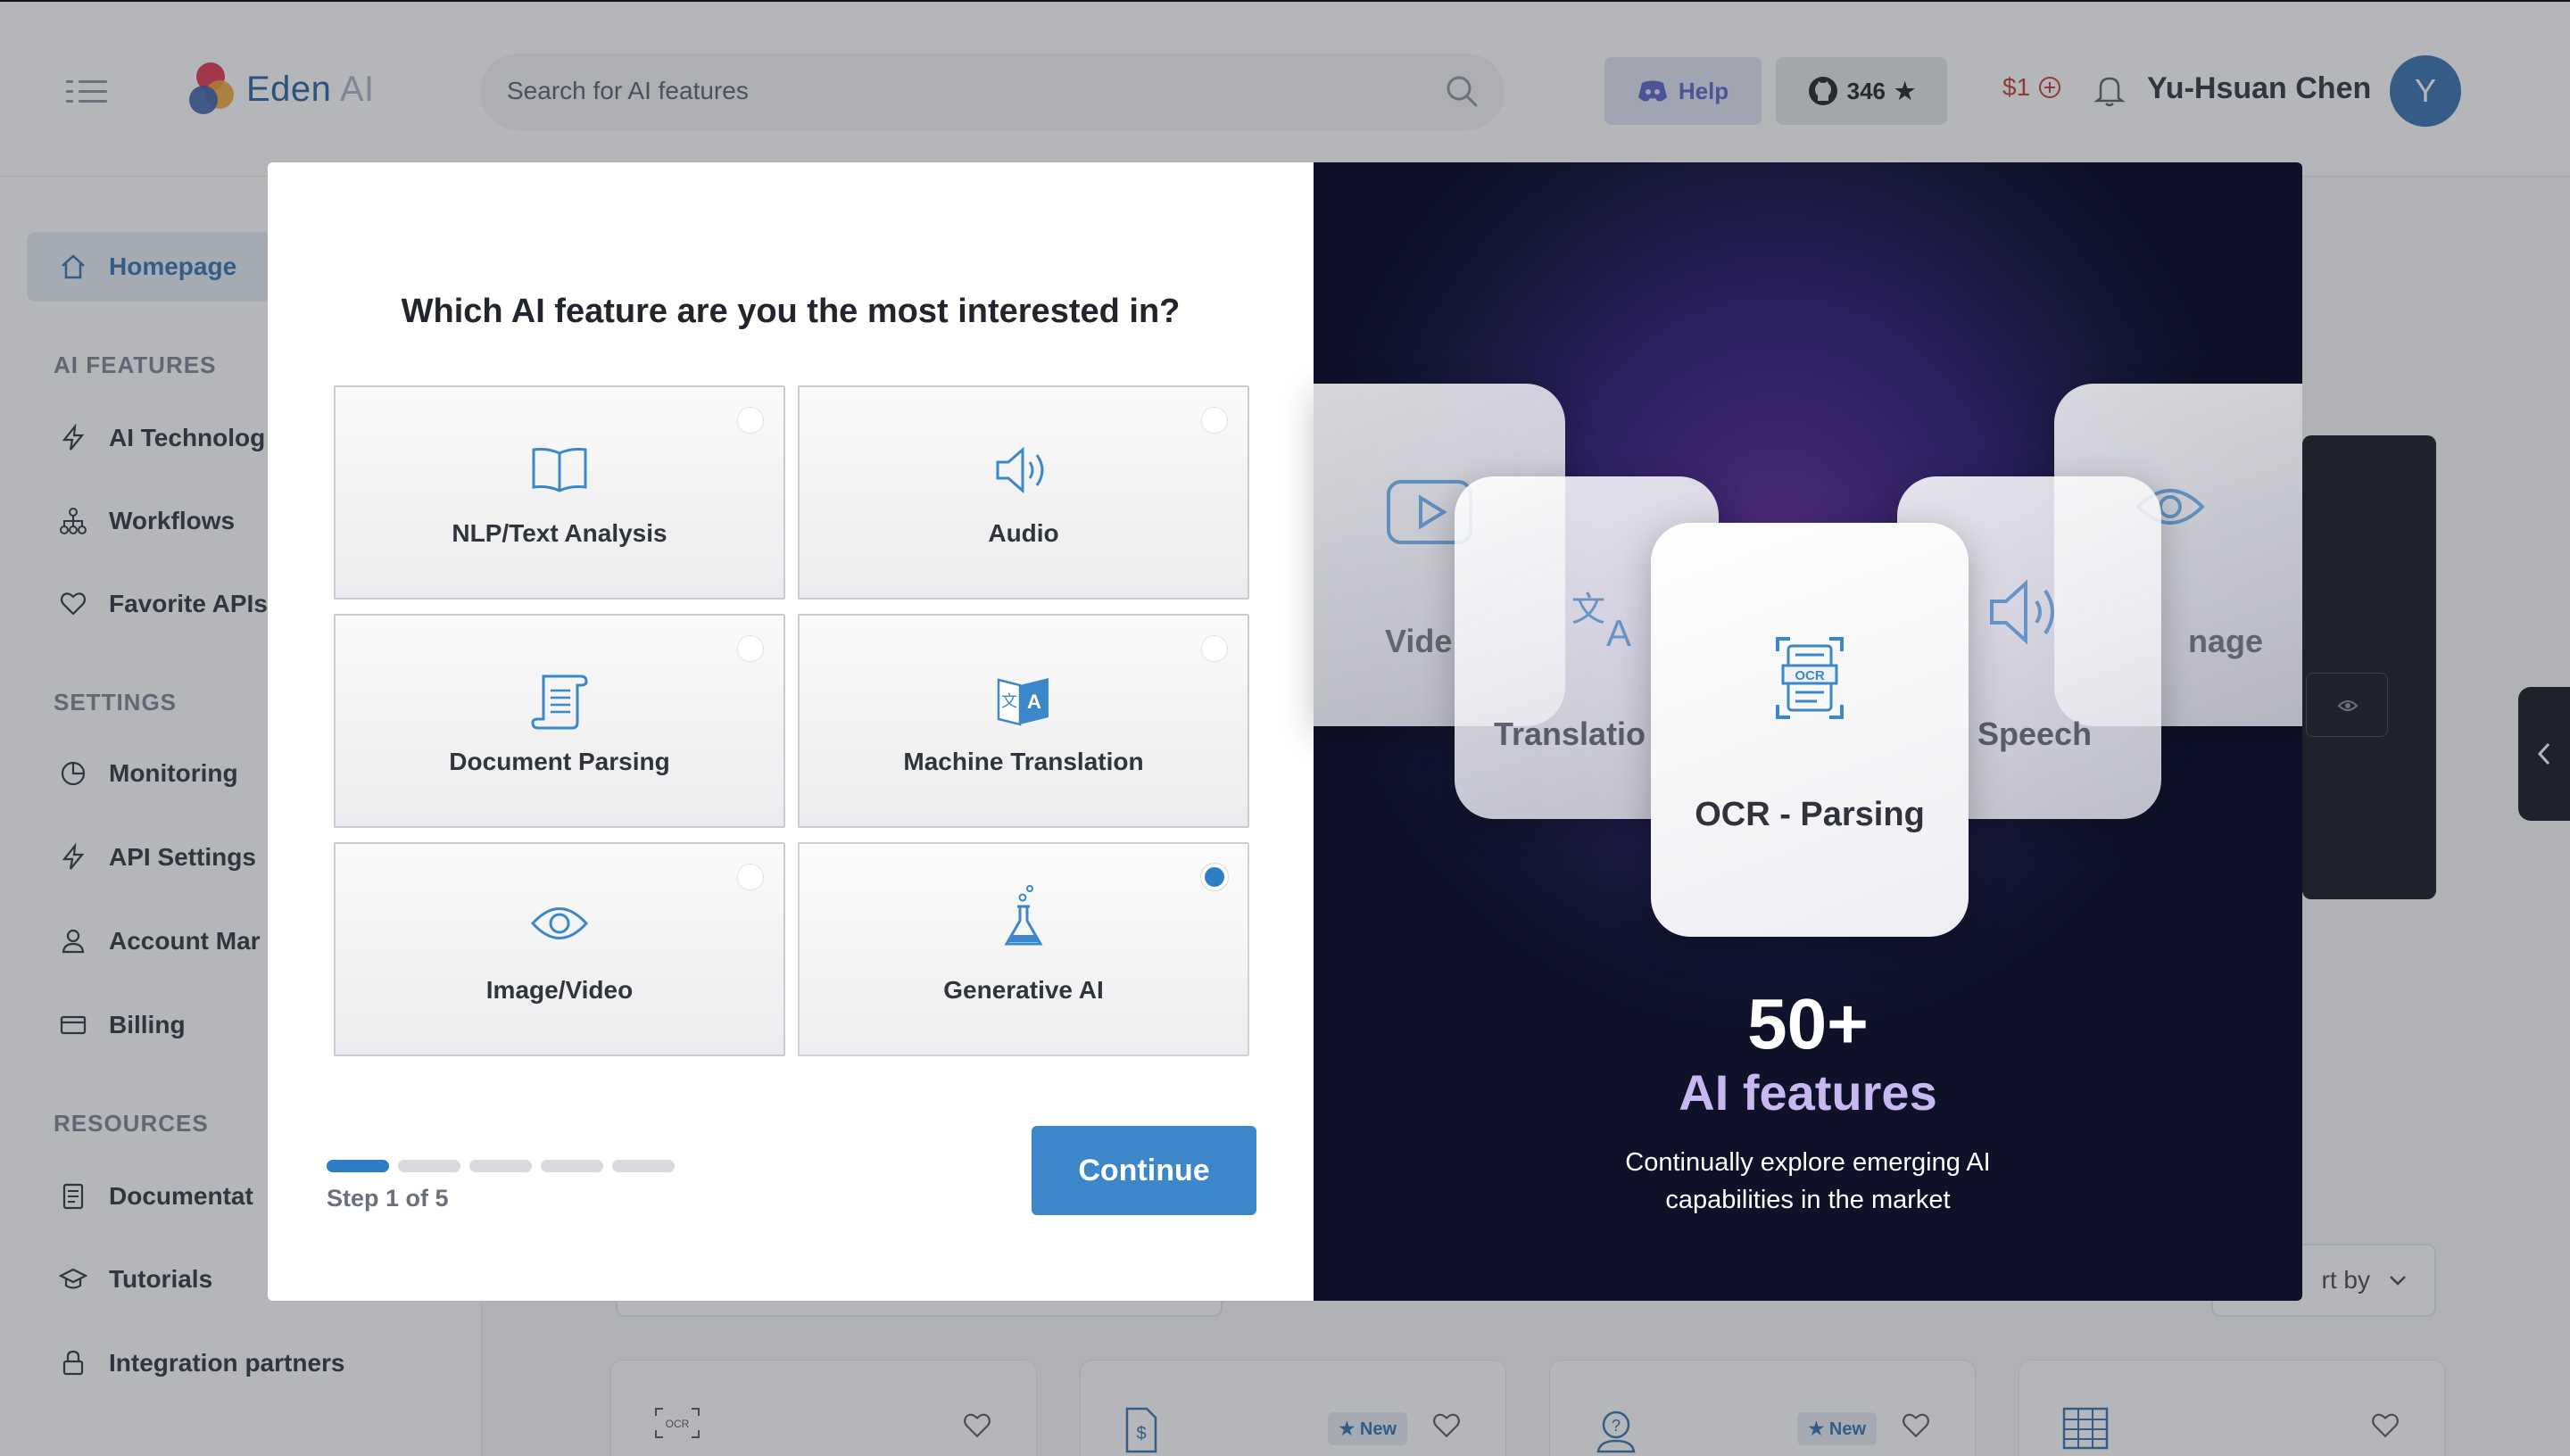 This screenshot has height=1456, width=2570. What do you see at coordinates (1144, 1170) in the screenshot?
I see `continue-button: Continue` at bounding box center [1144, 1170].